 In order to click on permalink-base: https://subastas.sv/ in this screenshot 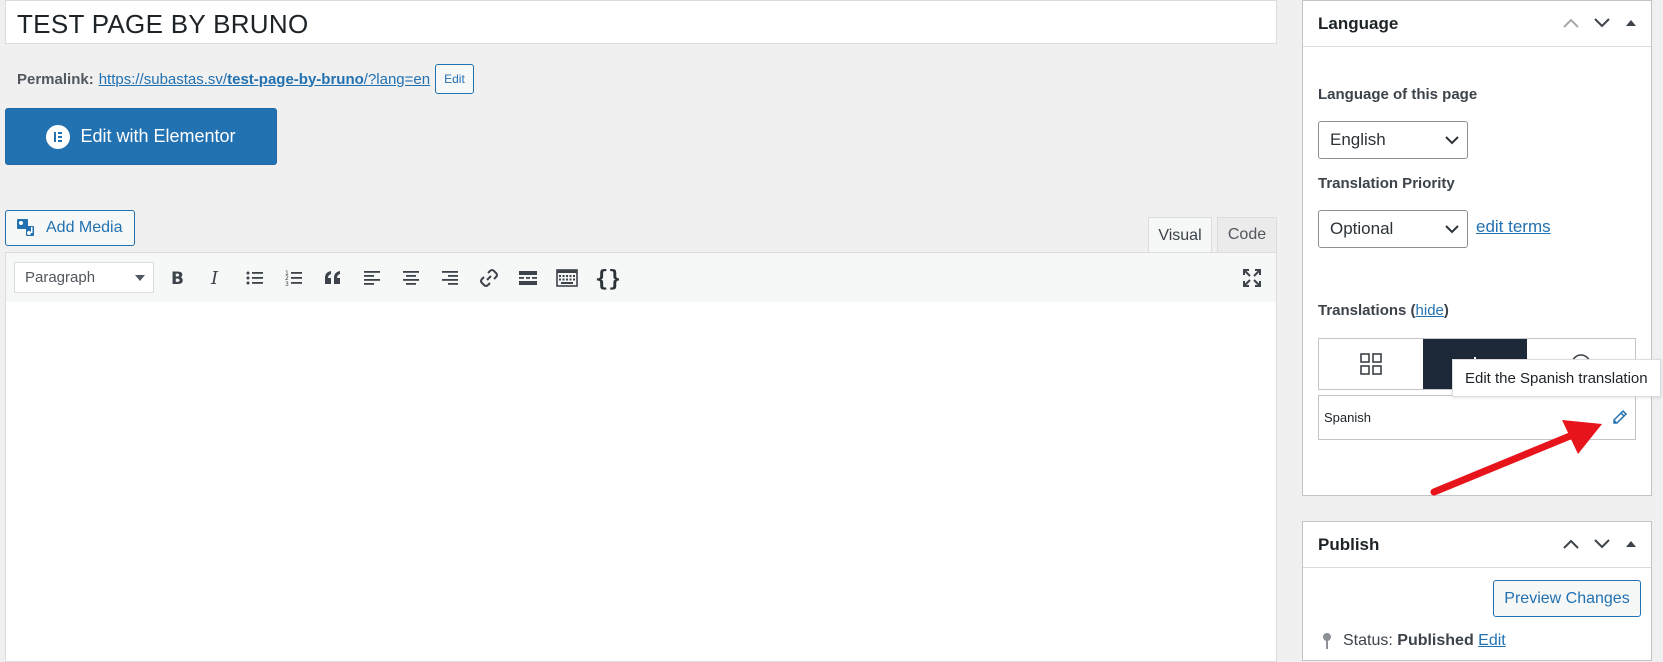, I will do `click(163, 79)`.